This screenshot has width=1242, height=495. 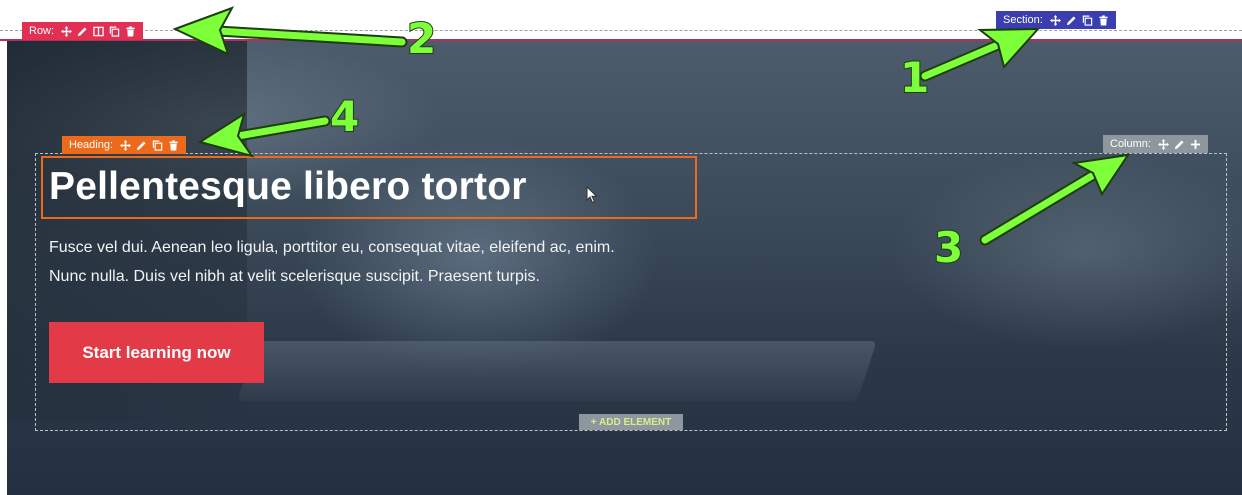 I want to click on row-boundary-line, so click(x=621, y=30).